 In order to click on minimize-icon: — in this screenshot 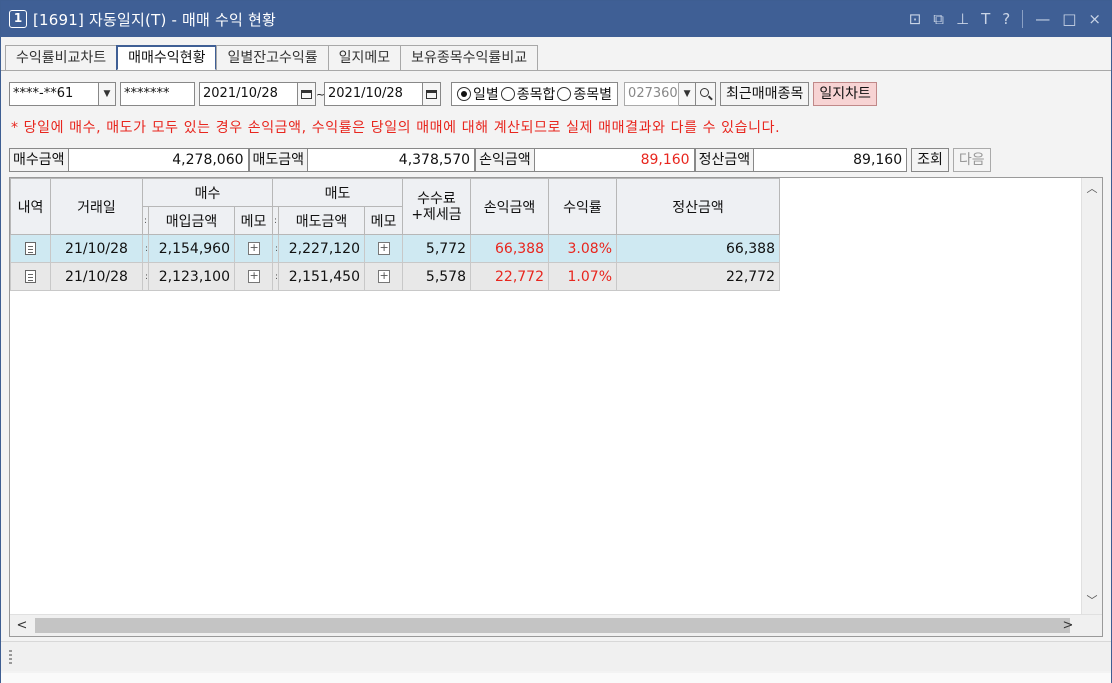, I will do `click(1042, 19)`.